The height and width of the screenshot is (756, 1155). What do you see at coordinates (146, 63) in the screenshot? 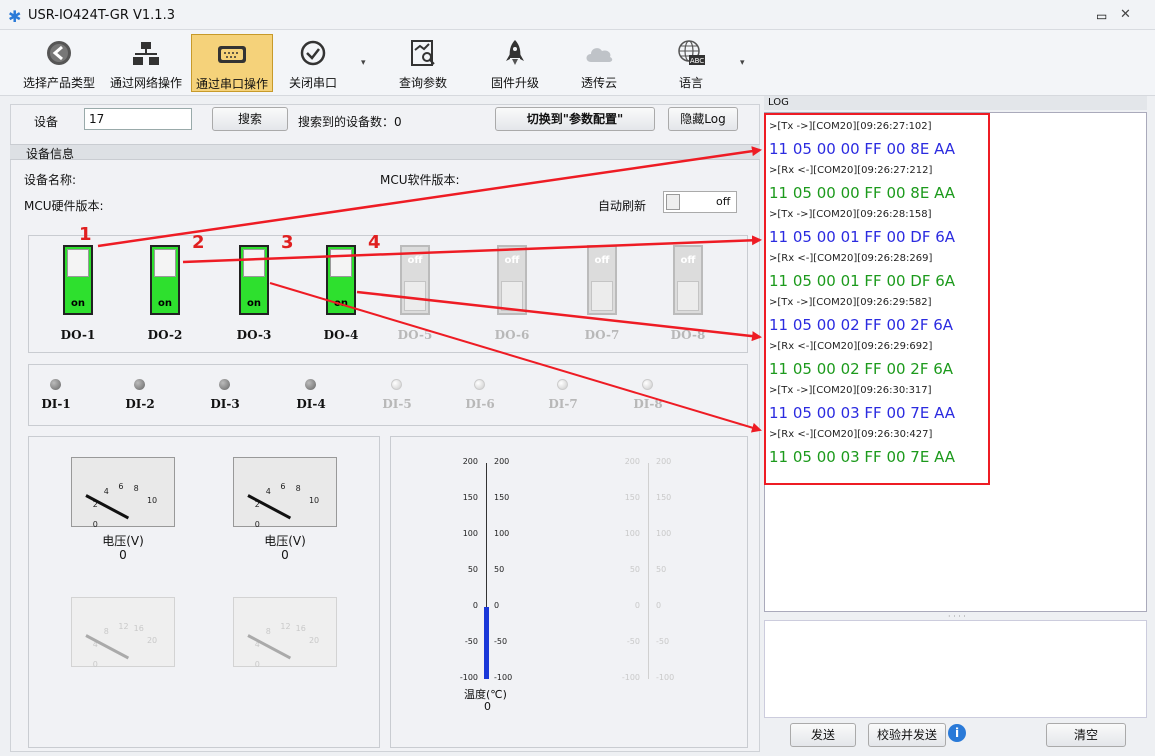
I see `network-operation-button: 通过网络操作` at bounding box center [146, 63].